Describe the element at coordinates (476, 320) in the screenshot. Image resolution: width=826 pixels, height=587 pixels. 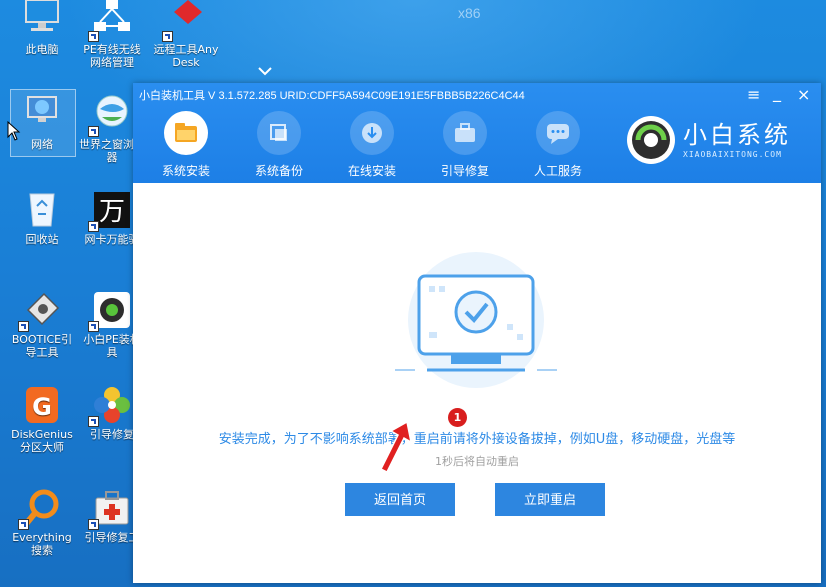
I see `monitor-check-icon` at that location.